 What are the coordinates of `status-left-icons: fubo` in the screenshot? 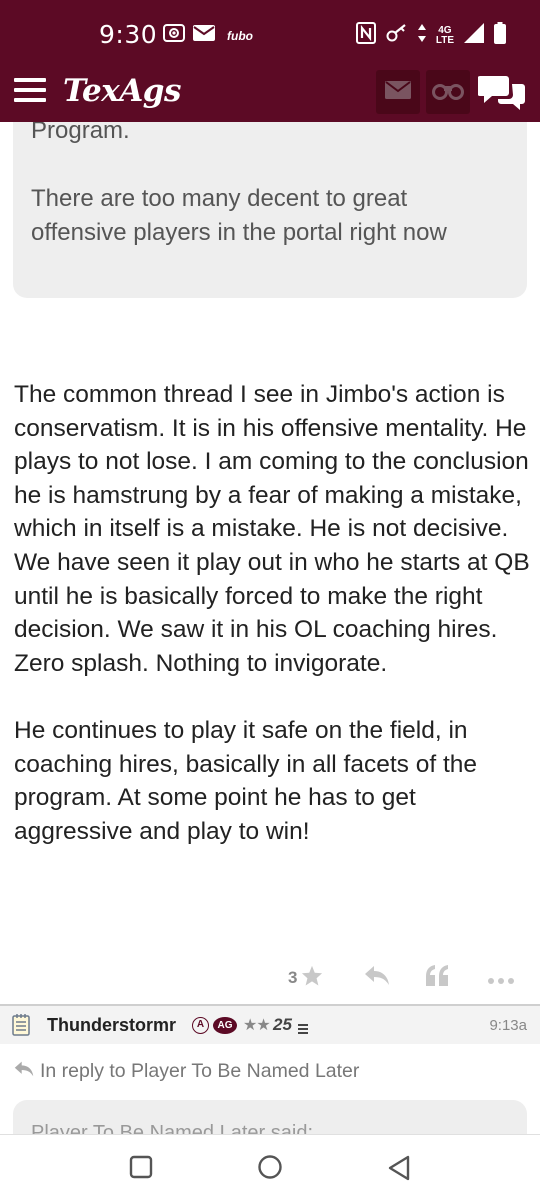 It's located at (208, 35).